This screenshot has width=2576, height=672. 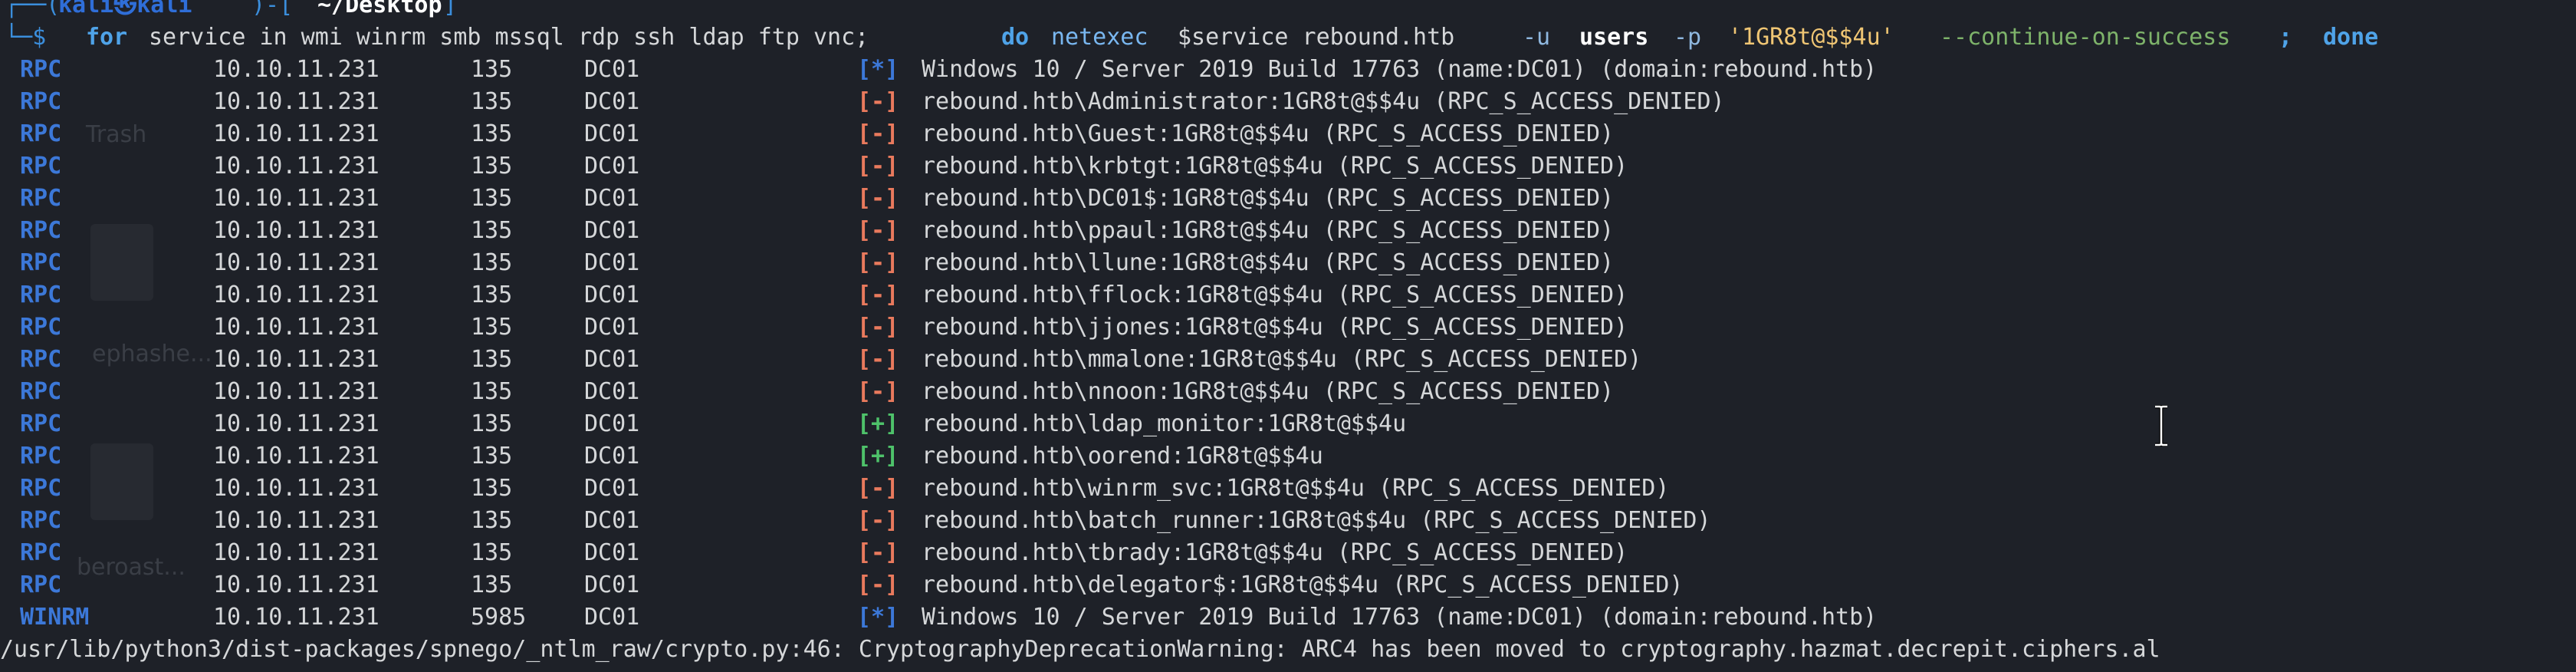 I want to click on command-args: $service rebound.htb, so click(x=1316, y=37).